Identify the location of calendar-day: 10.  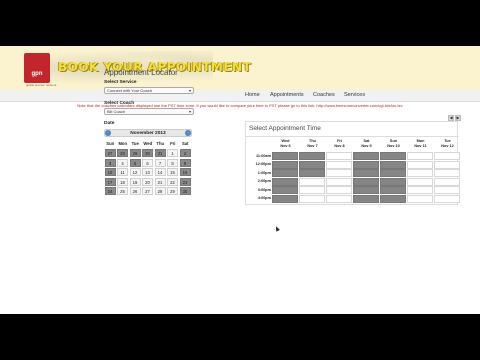
(110, 172).